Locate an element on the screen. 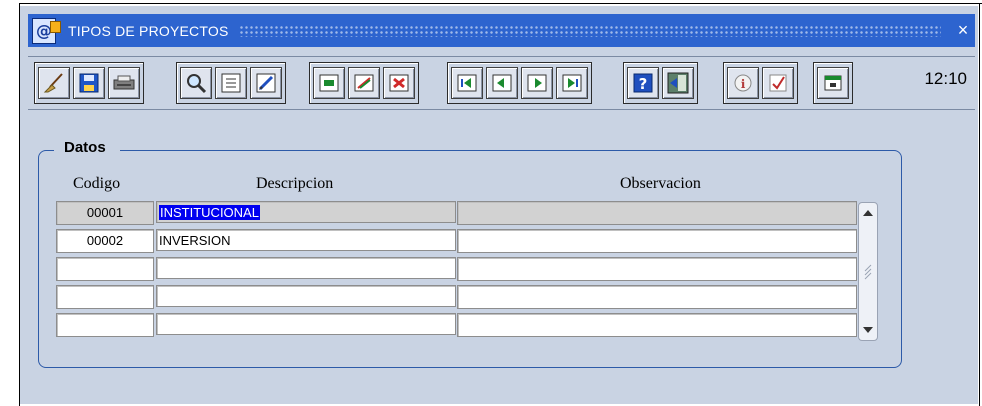 Image resolution: width=982 pixels, height=406 pixels. print-button is located at coordinates (124, 83).